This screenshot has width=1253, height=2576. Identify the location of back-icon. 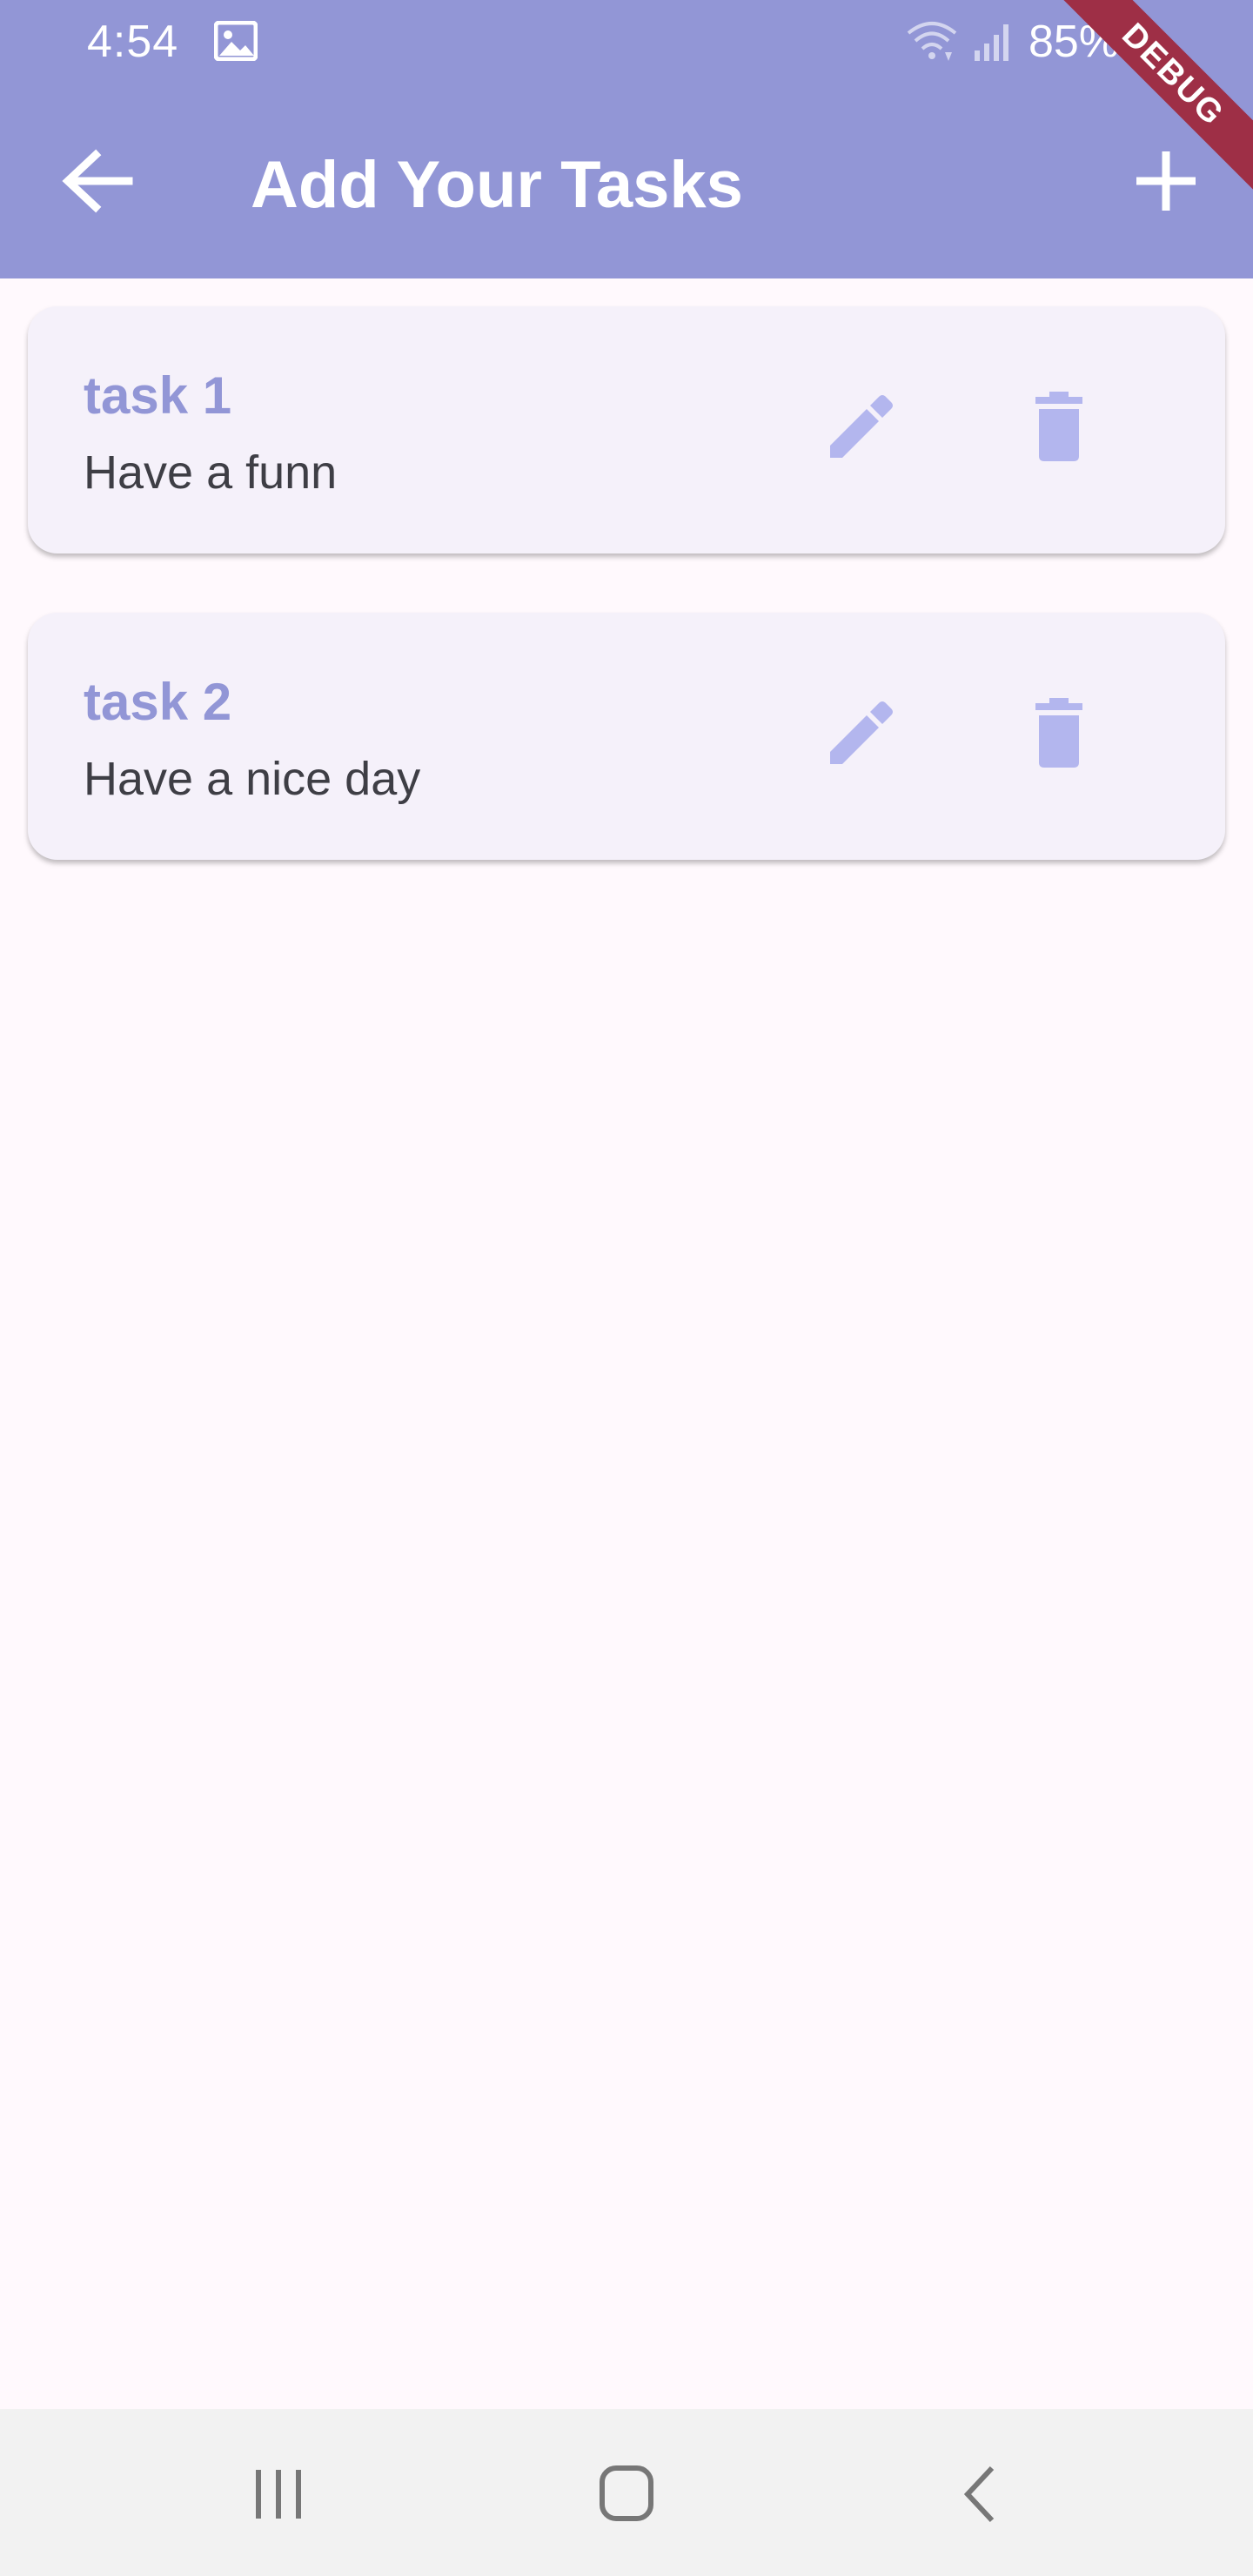
(981, 2494).